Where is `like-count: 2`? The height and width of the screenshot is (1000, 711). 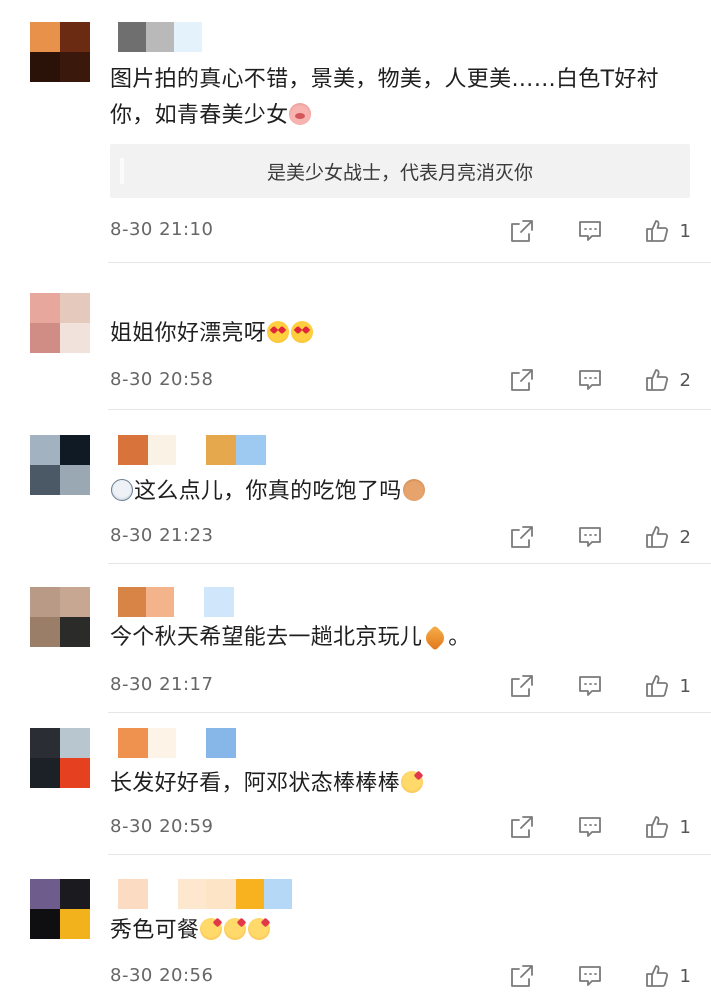
like-count: 2 is located at coordinates (685, 537).